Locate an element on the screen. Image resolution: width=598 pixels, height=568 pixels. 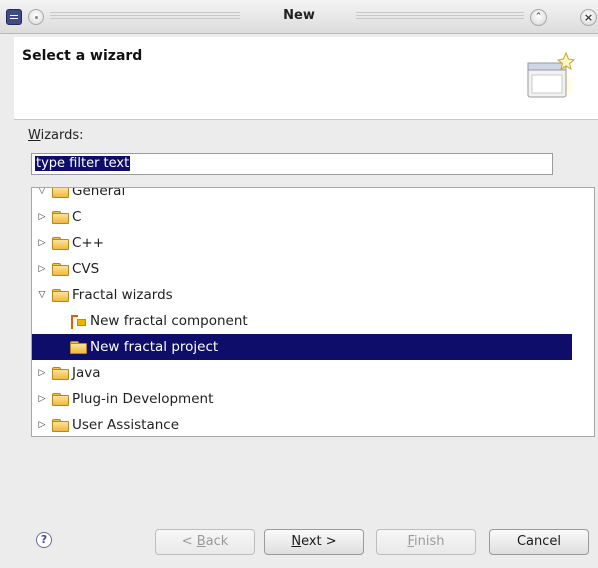
finish-button: Finish is located at coordinates (426, 542).